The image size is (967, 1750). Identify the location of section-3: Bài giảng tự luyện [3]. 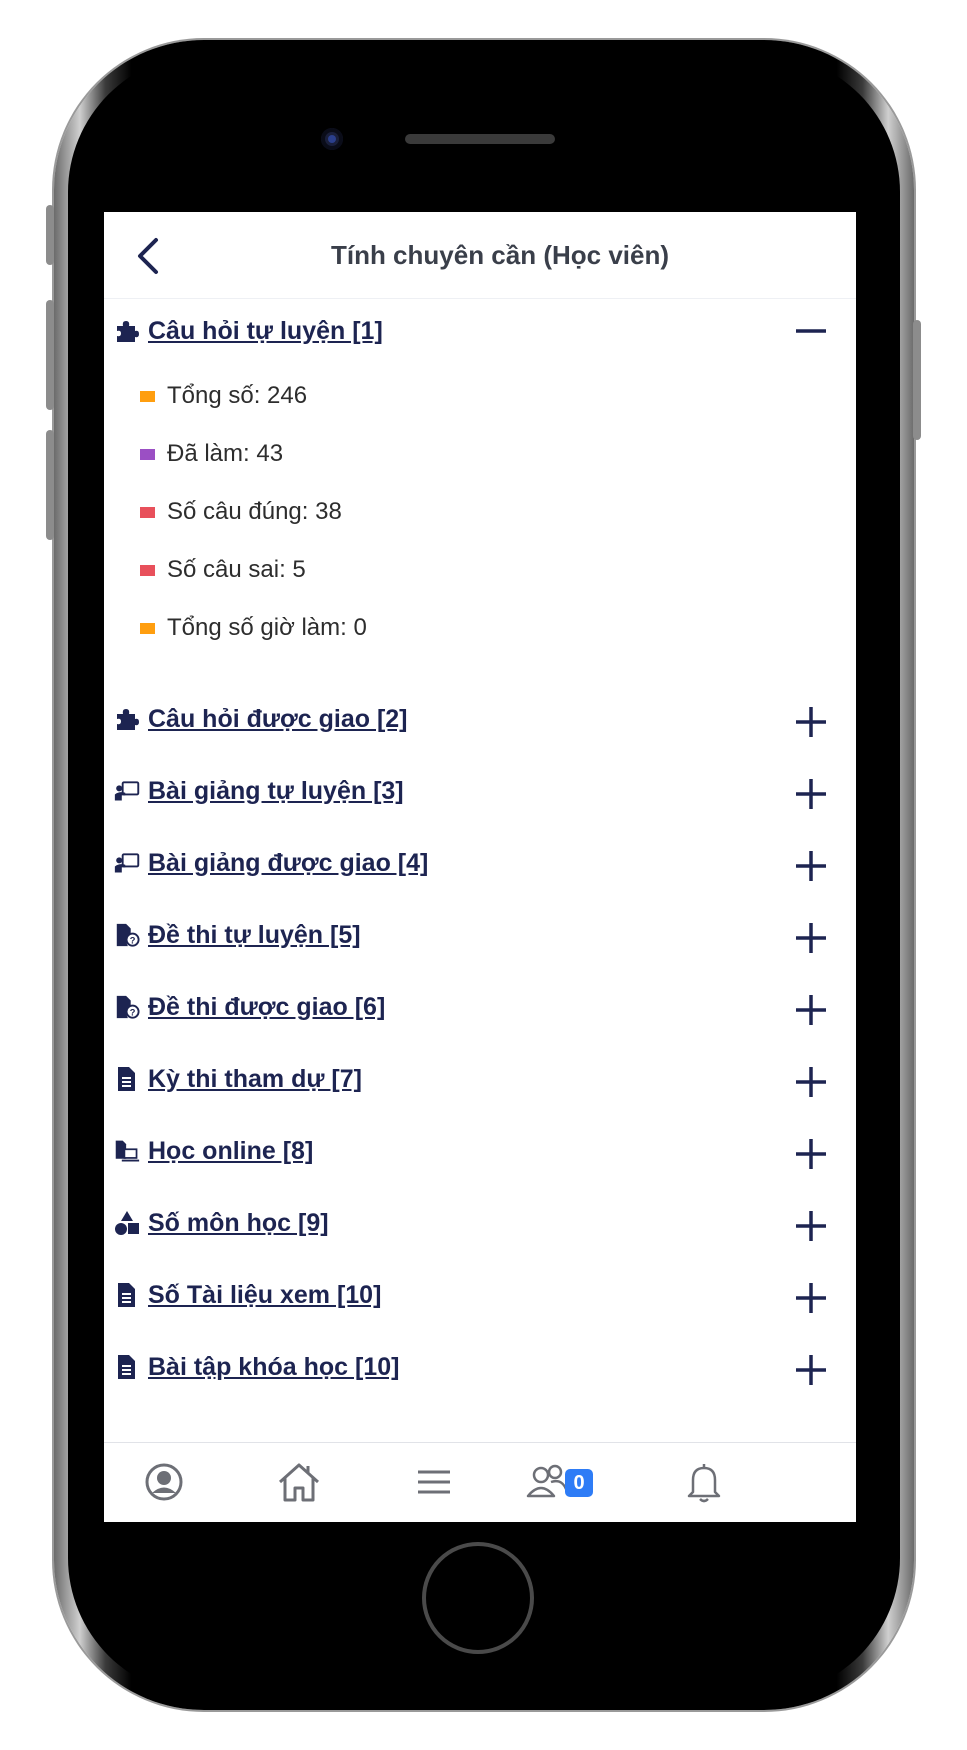
(480, 791).